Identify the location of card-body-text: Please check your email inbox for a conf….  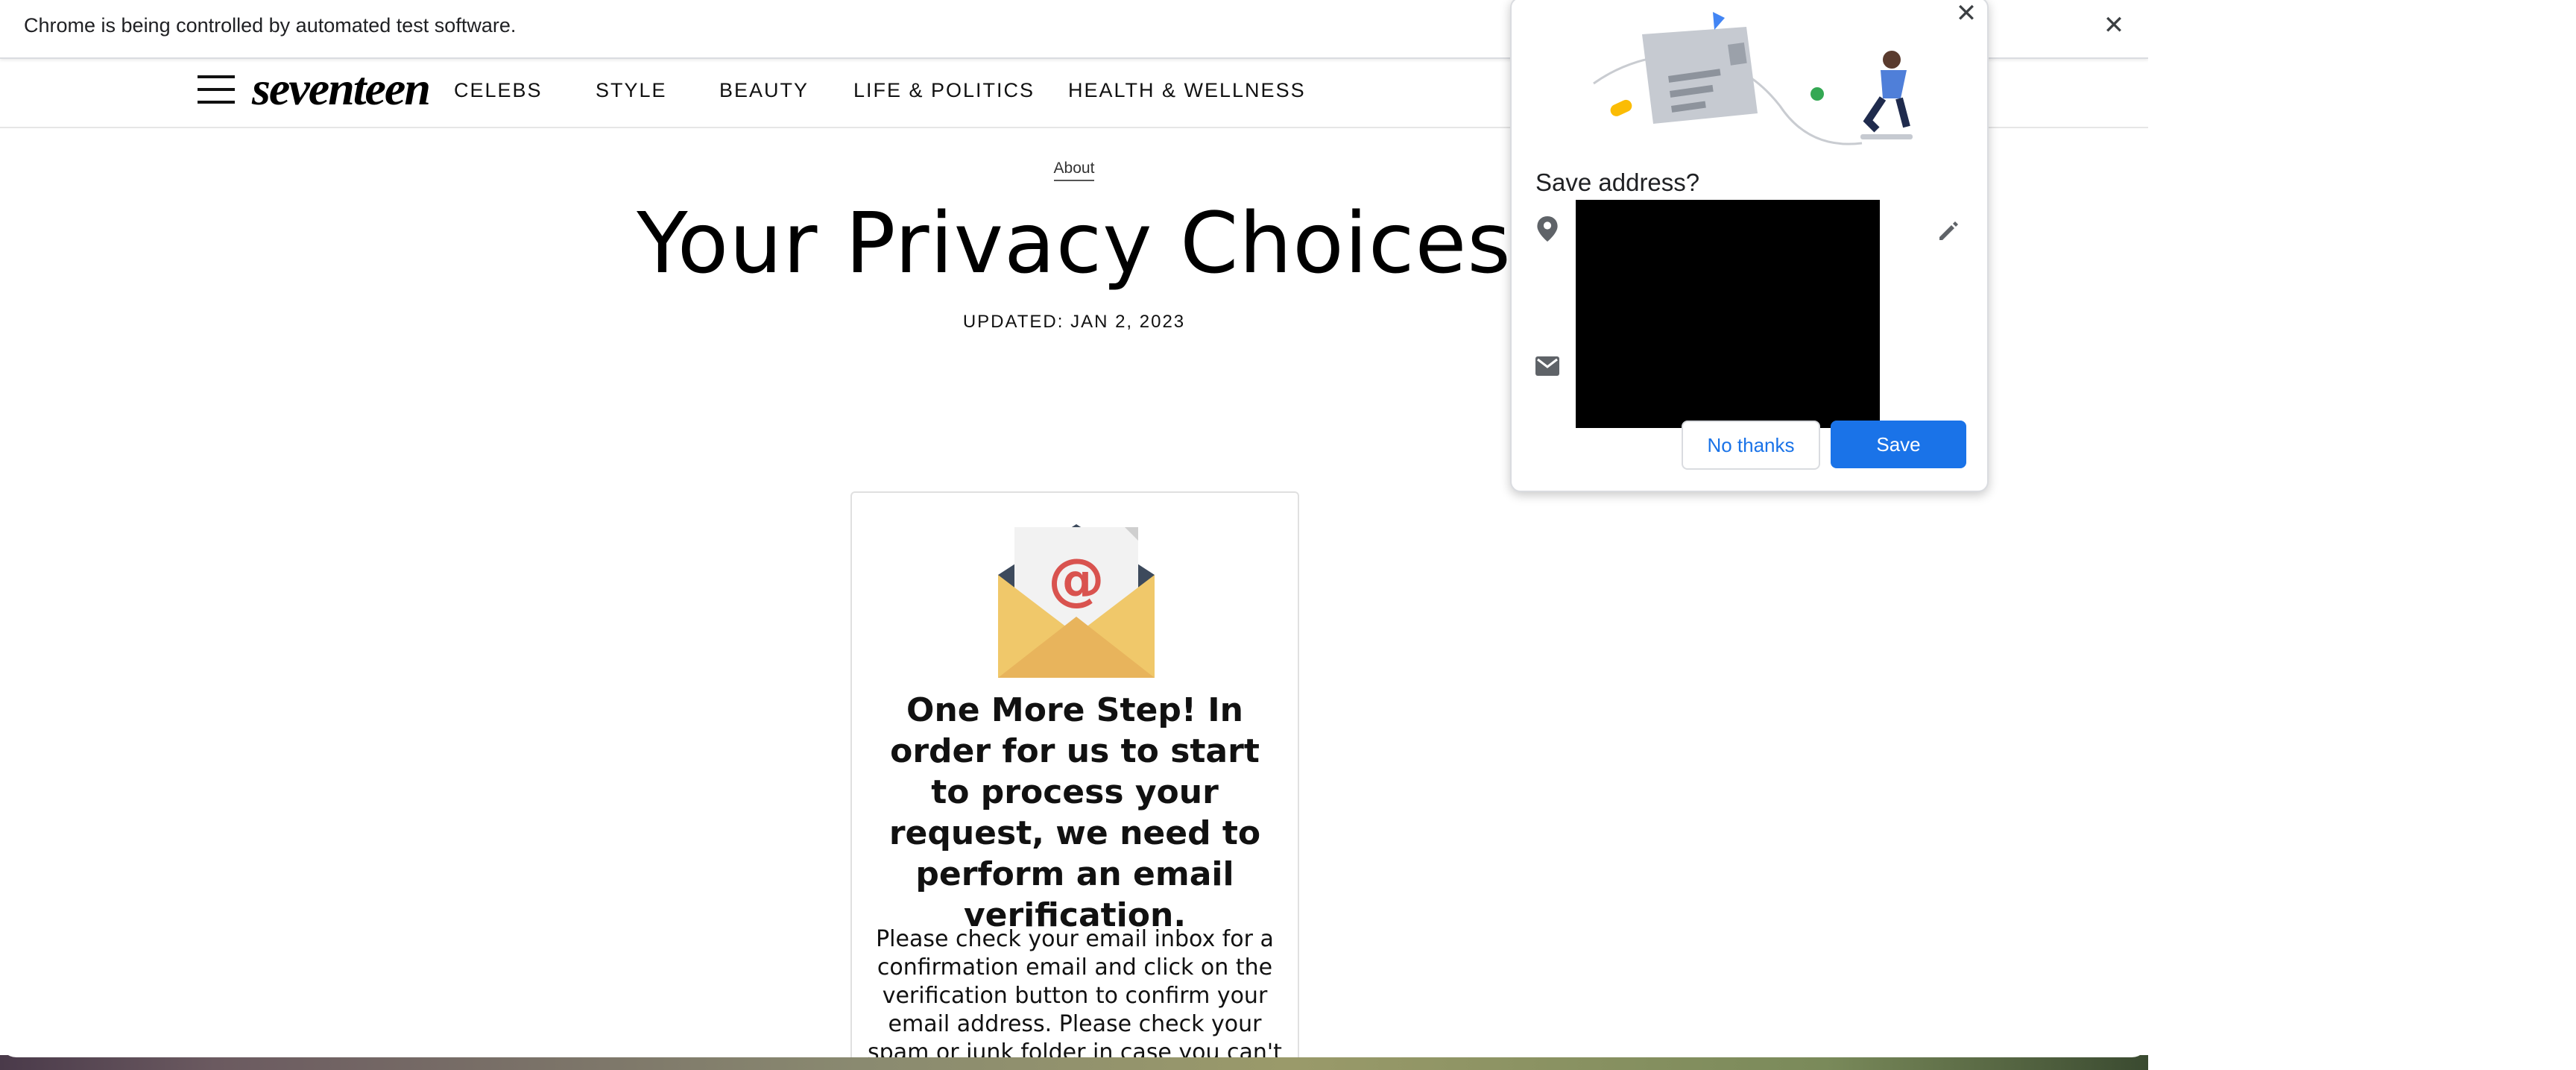
(1075, 992).